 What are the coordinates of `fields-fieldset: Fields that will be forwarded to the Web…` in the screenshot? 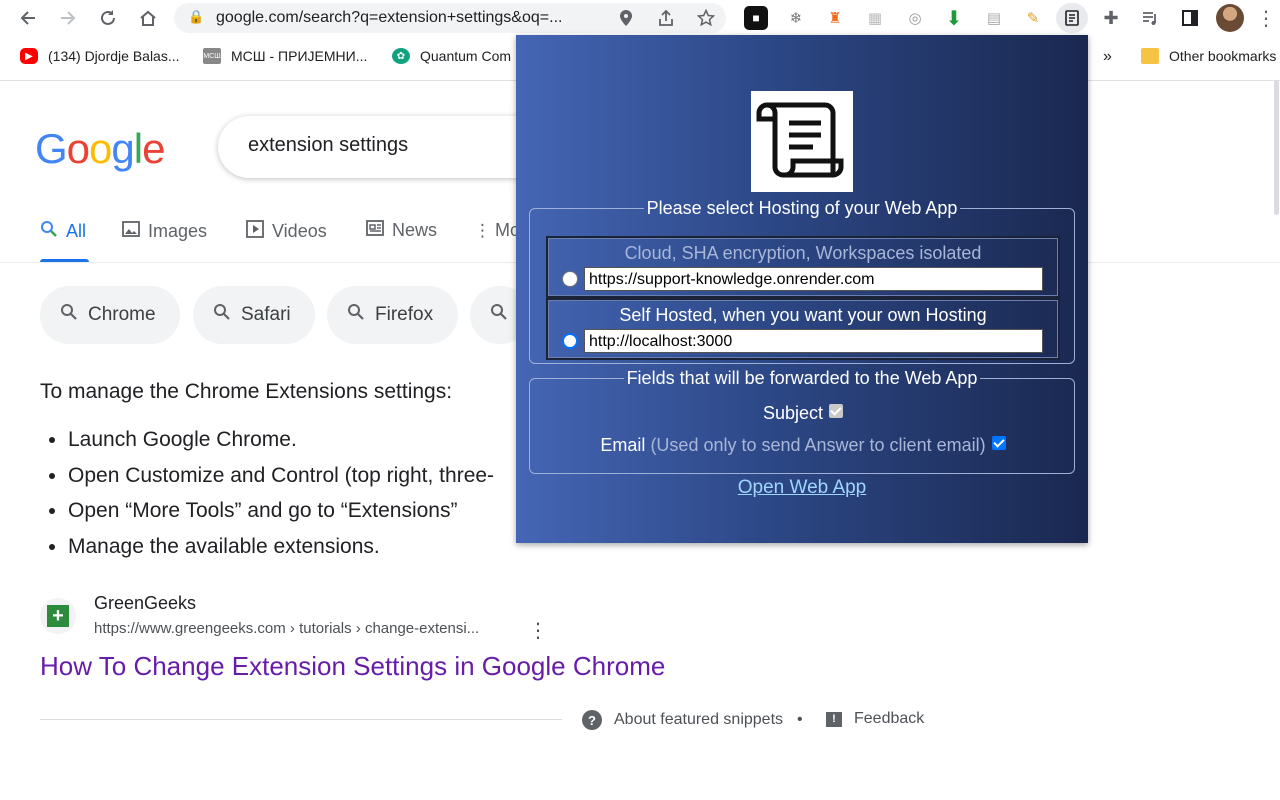 It's located at (802, 421).